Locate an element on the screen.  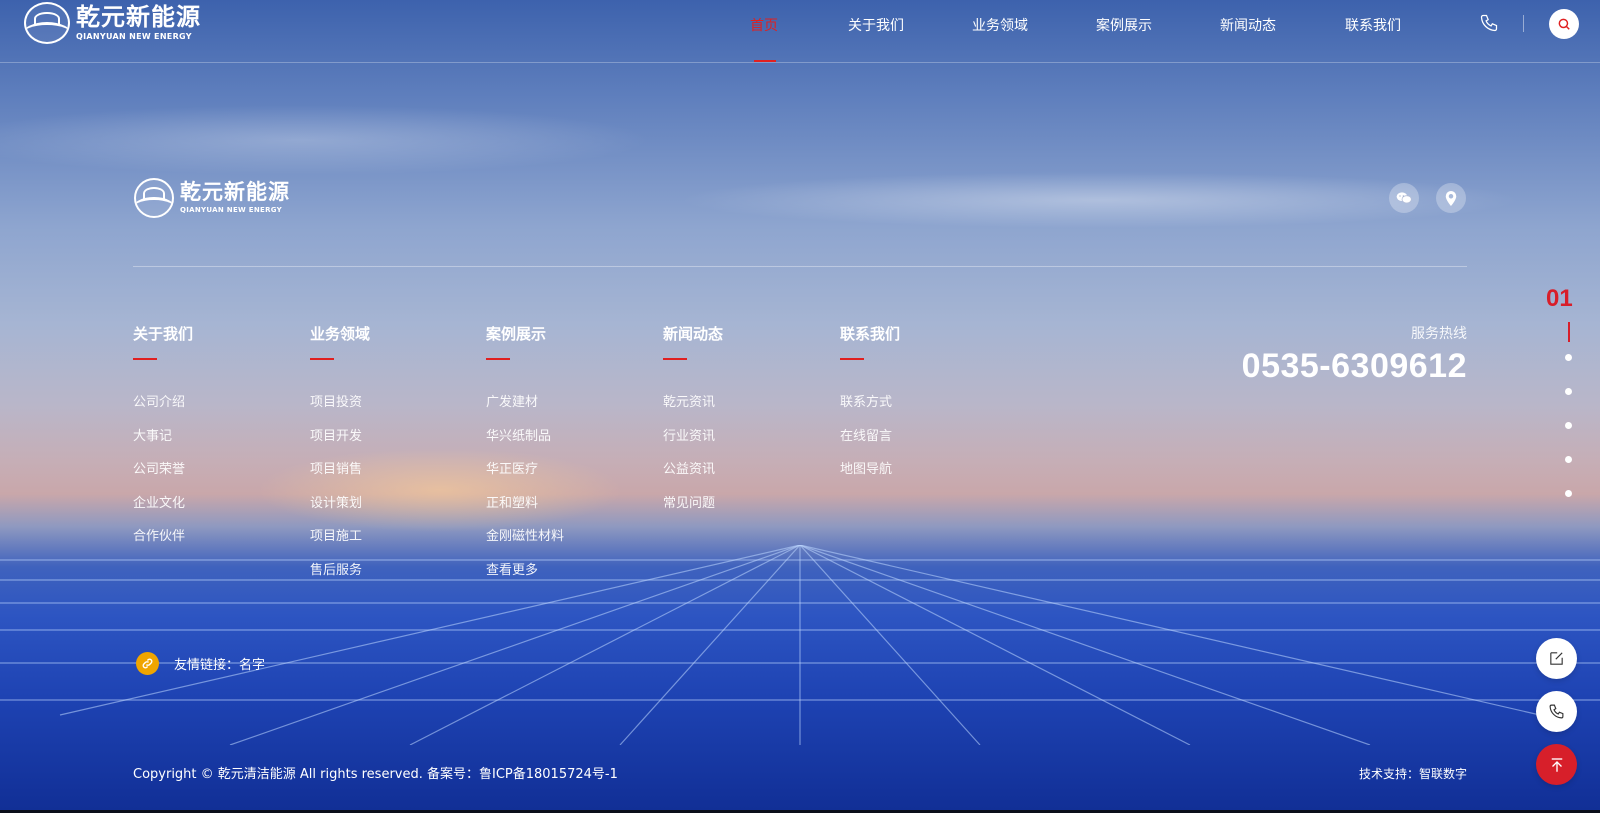
wechat-button is located at coordinates (1404, 198).